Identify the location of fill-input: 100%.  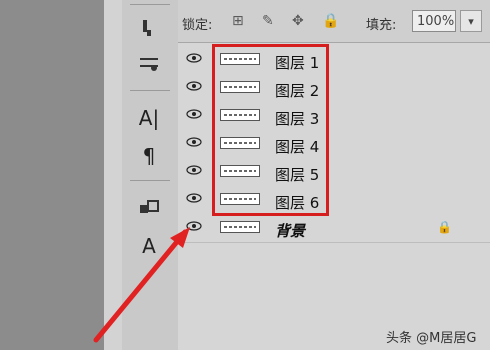
(434, 21).